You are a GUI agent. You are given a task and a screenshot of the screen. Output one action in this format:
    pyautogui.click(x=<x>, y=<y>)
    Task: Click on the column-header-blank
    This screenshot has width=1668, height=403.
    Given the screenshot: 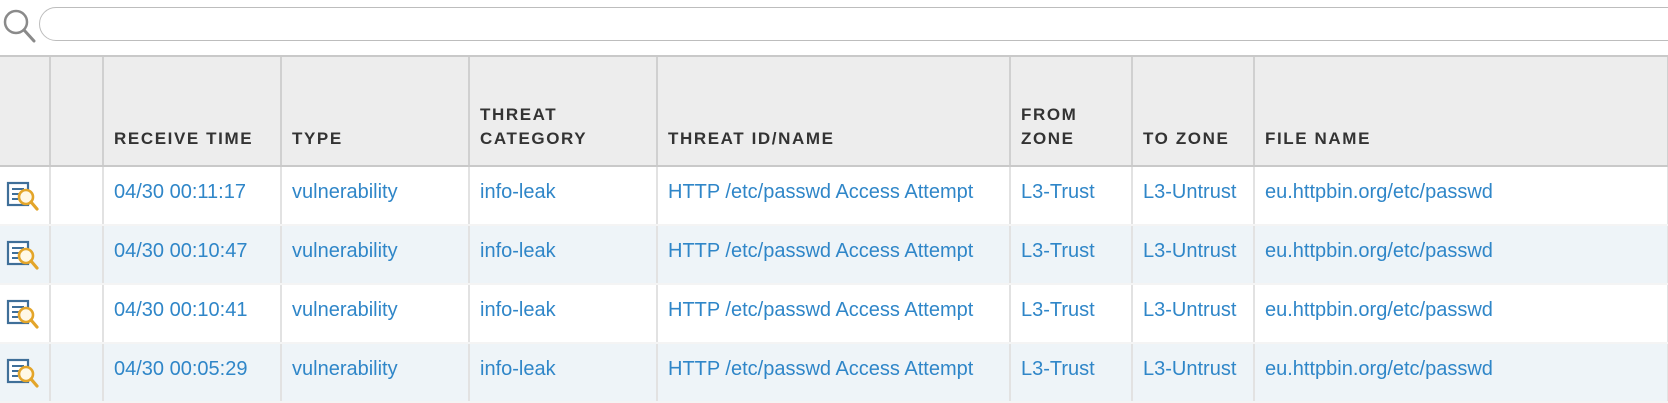 What is the action you would take?
    pyautogui.click(x=77, y=112)
    